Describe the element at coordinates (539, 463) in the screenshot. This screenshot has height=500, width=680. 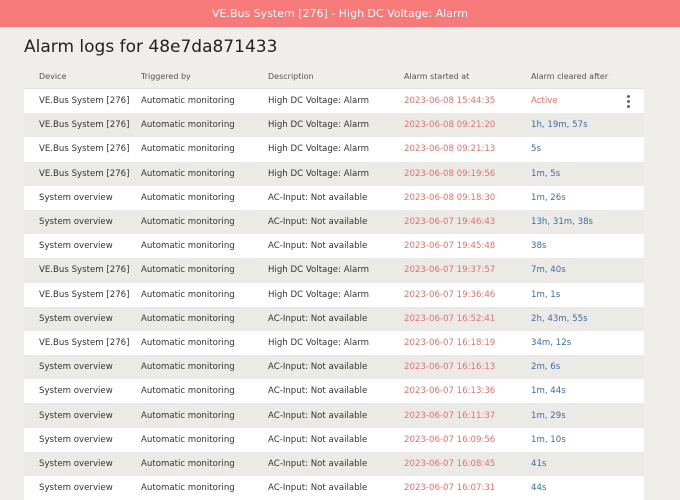
I see `alarm-cleared-cell: 41s` at that location.